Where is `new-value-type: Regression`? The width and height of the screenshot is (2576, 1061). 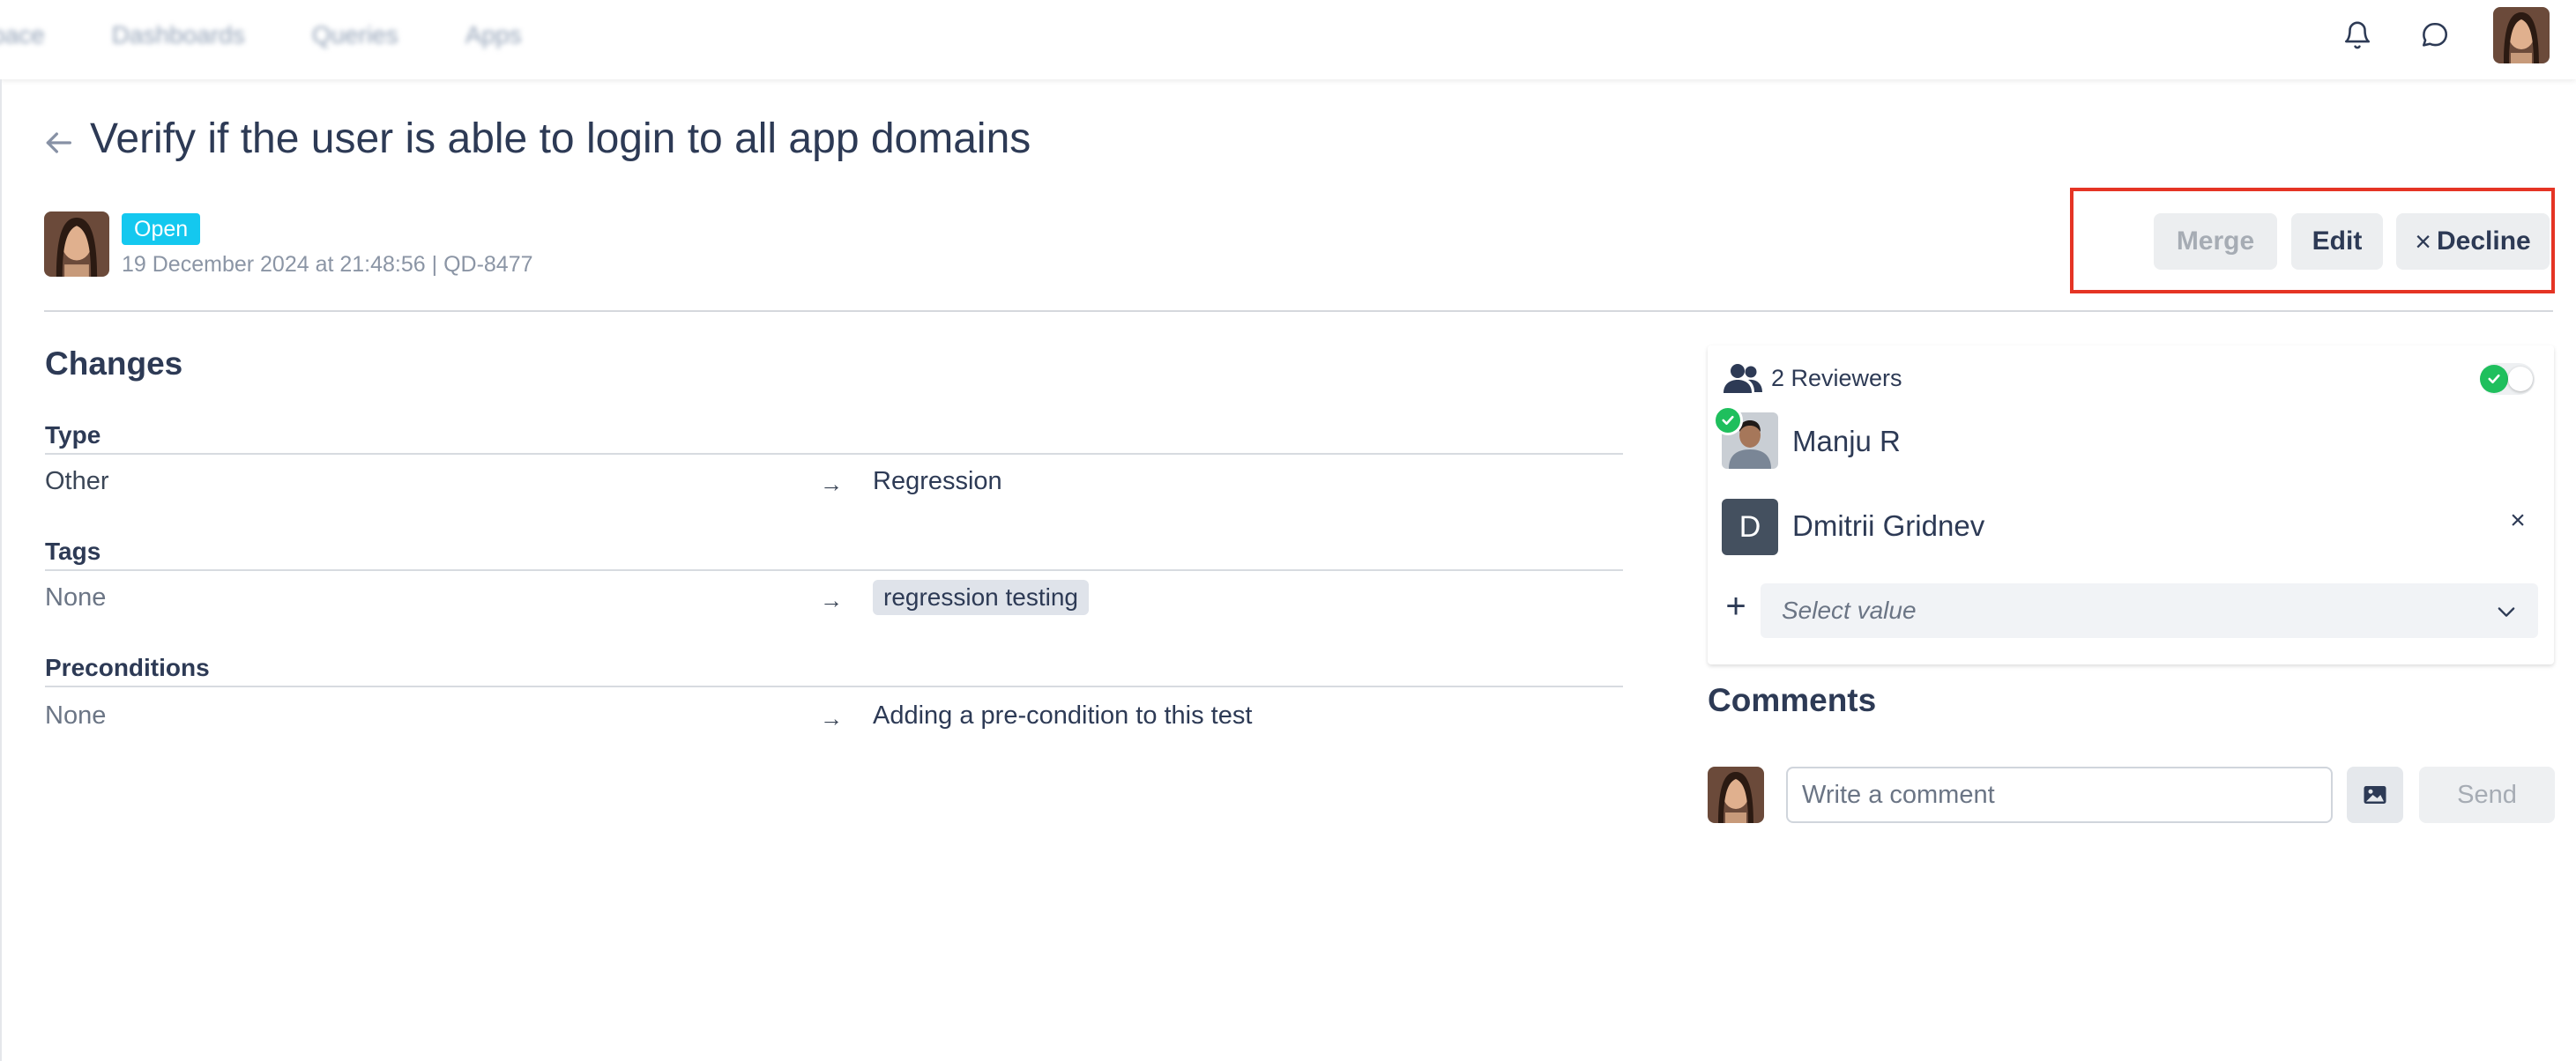 new-value-type: Regression is located at coordinates (937, 481).